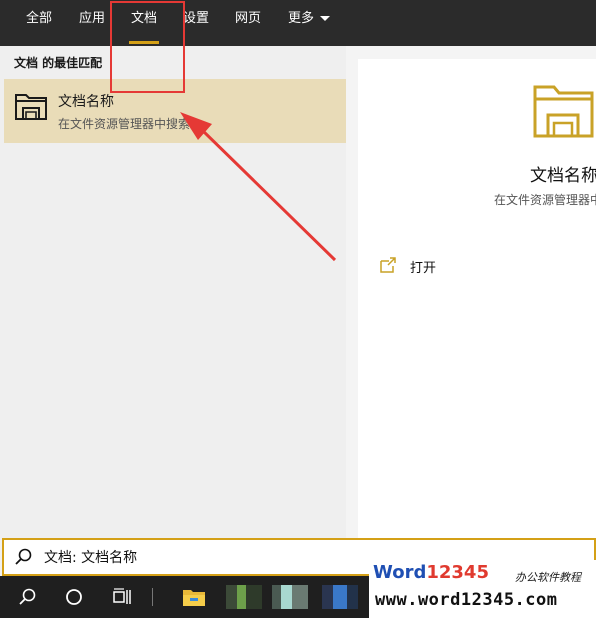 The width and height of the screenshot is (596, 618). I want to click on cortana-circle-icon, so click(74, 597).